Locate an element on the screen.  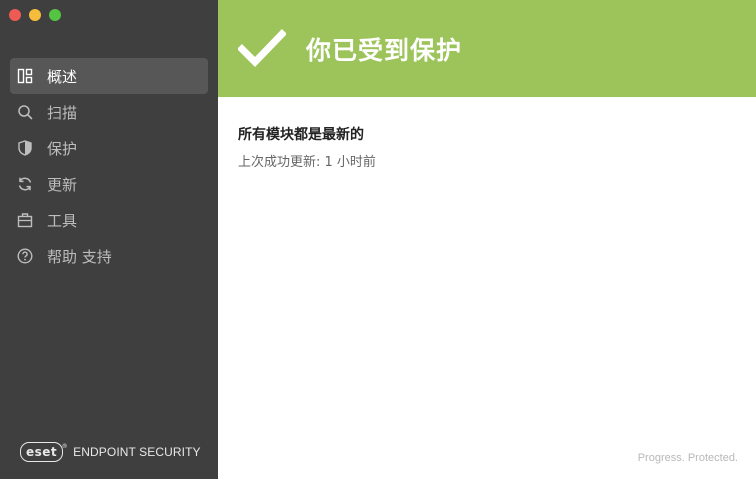
eset-logo: eset ® is located at coordinates (44, 452).